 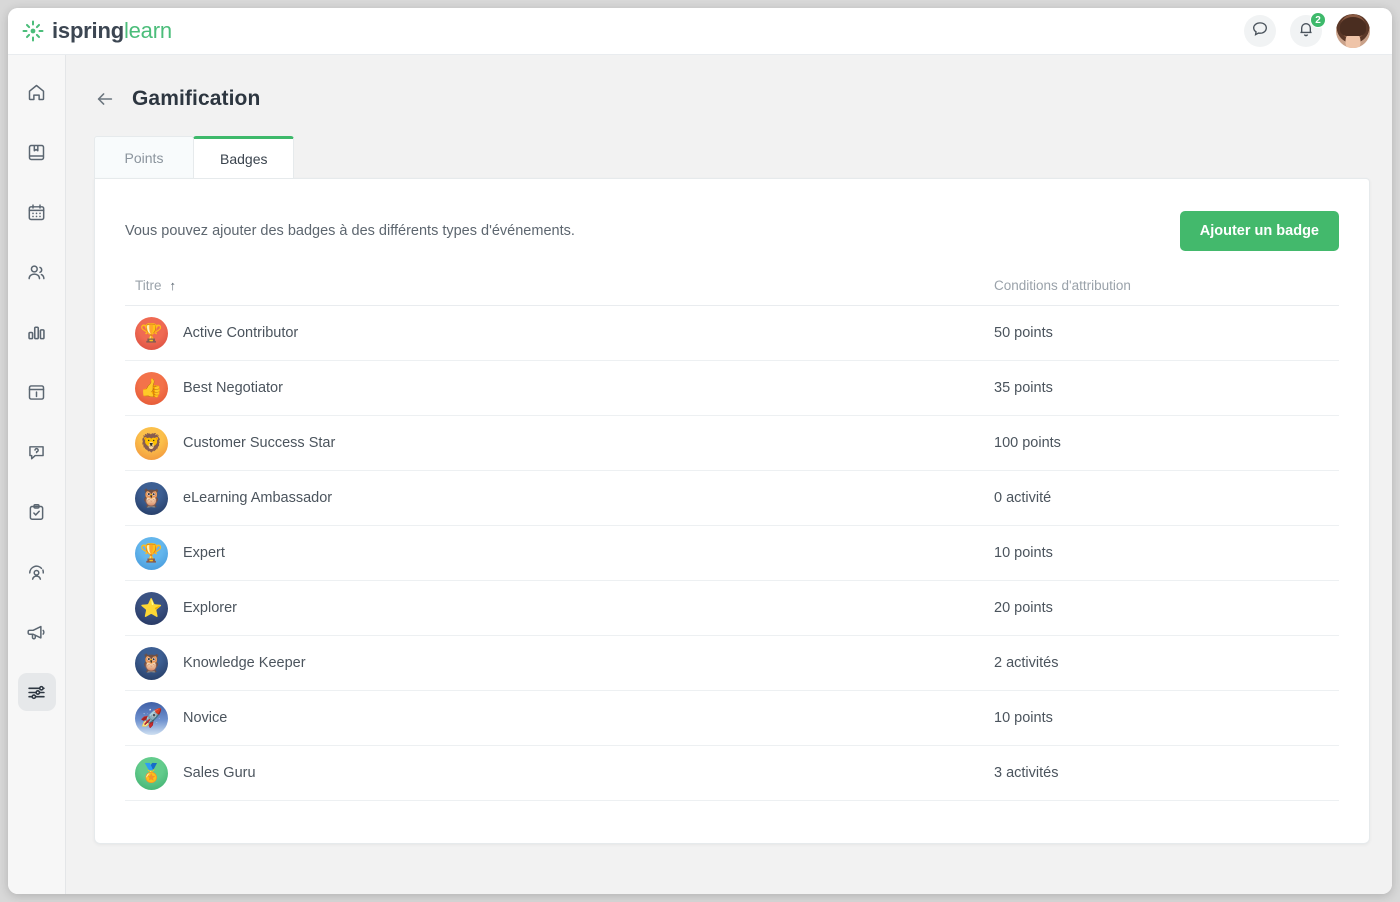 I want to click on table-header-row: Titre ↑ Conditions d'attribution, so click(x=732, y=292).